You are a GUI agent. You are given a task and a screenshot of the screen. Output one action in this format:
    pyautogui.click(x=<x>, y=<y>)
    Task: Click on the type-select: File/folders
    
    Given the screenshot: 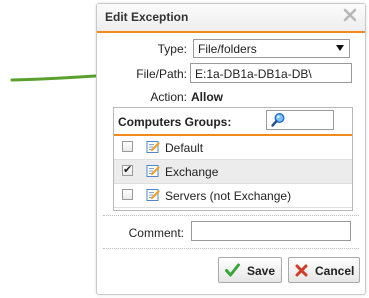 What is the action you would take?
    pyautogui.click(x=271, y=48)
    